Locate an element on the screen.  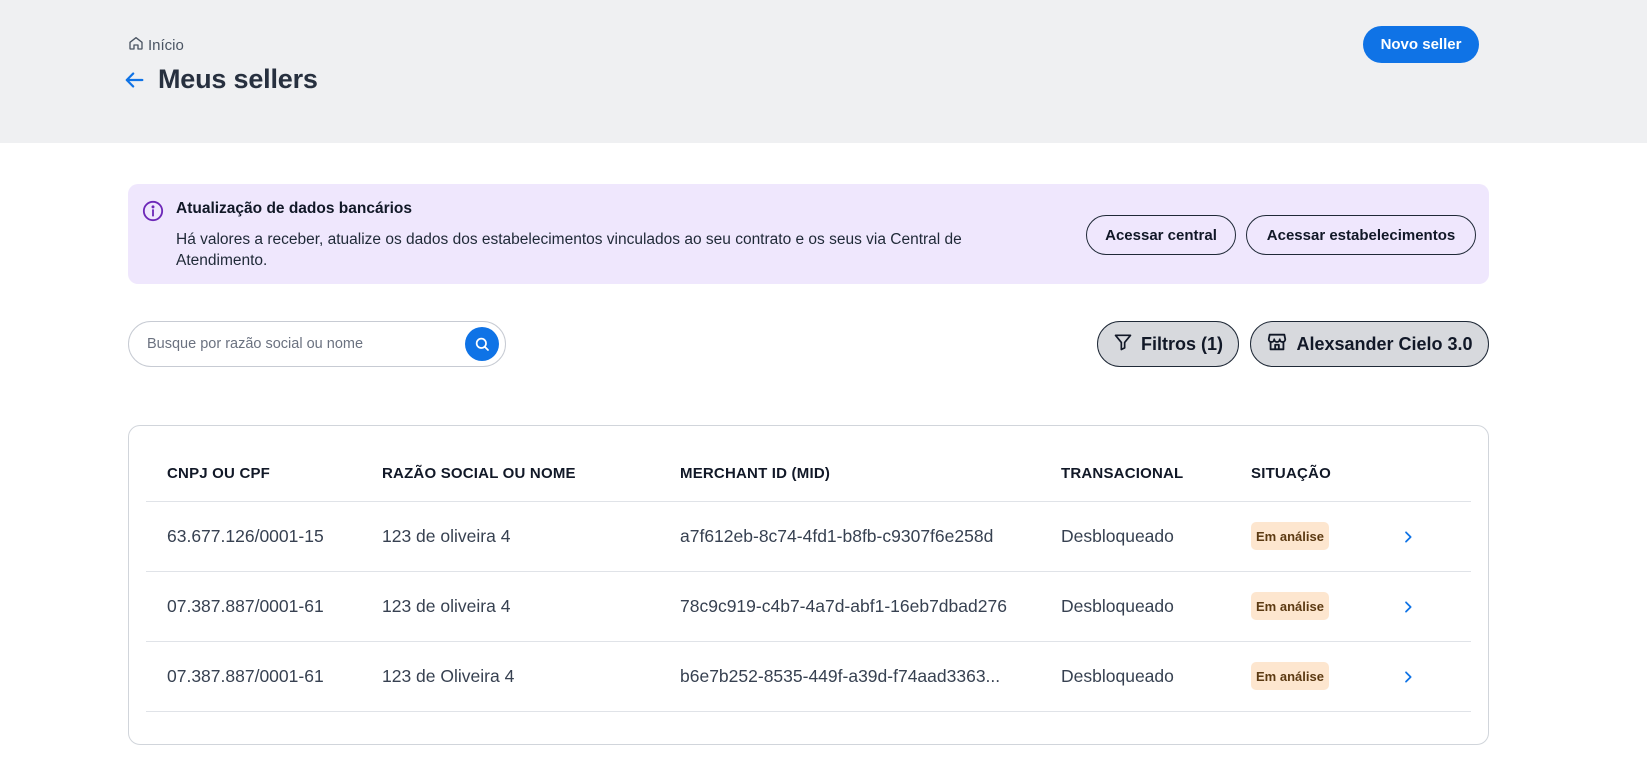
store-selector-button: Alexsander Cielo 3.0 is located at coordinates (1369, 344).